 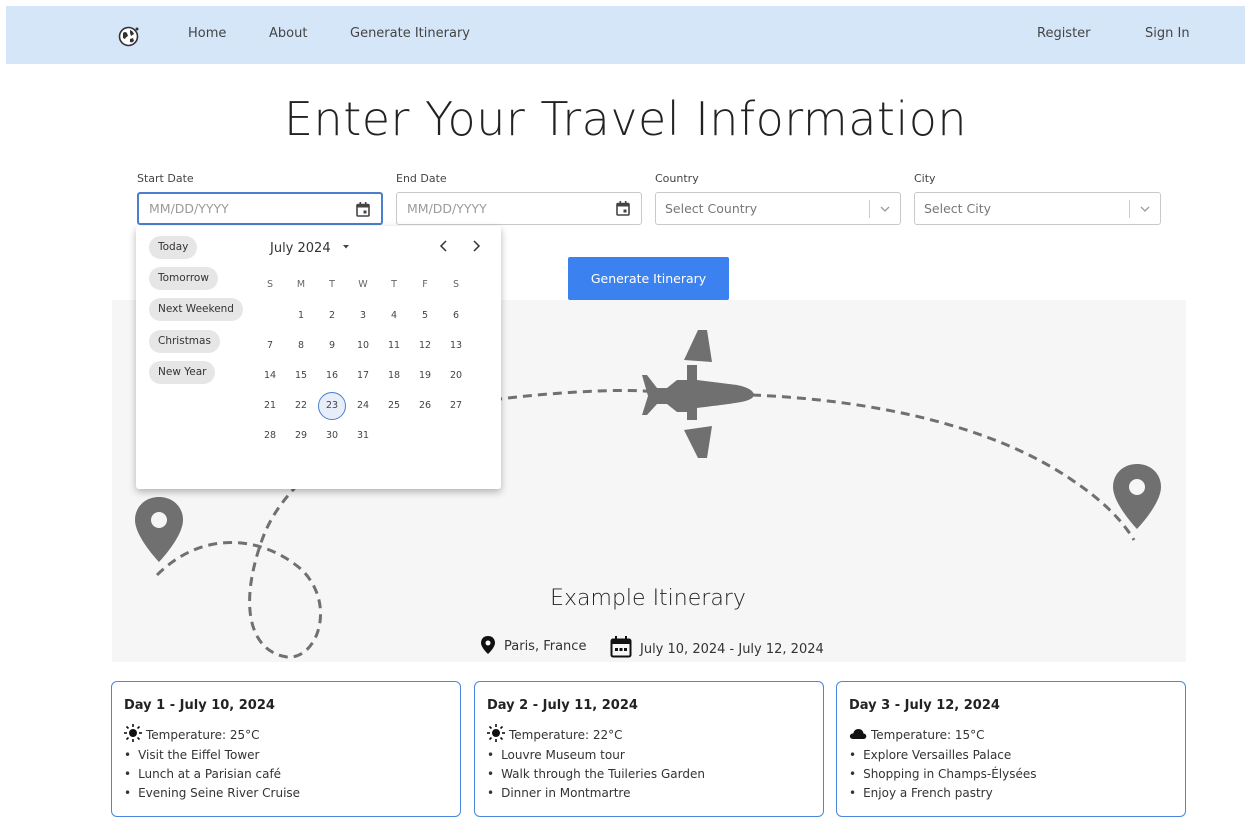 What do you see at coordinates (332, 346) in the screenshot?
I see `calendar-day: 9` at bounding box center [332, 346].